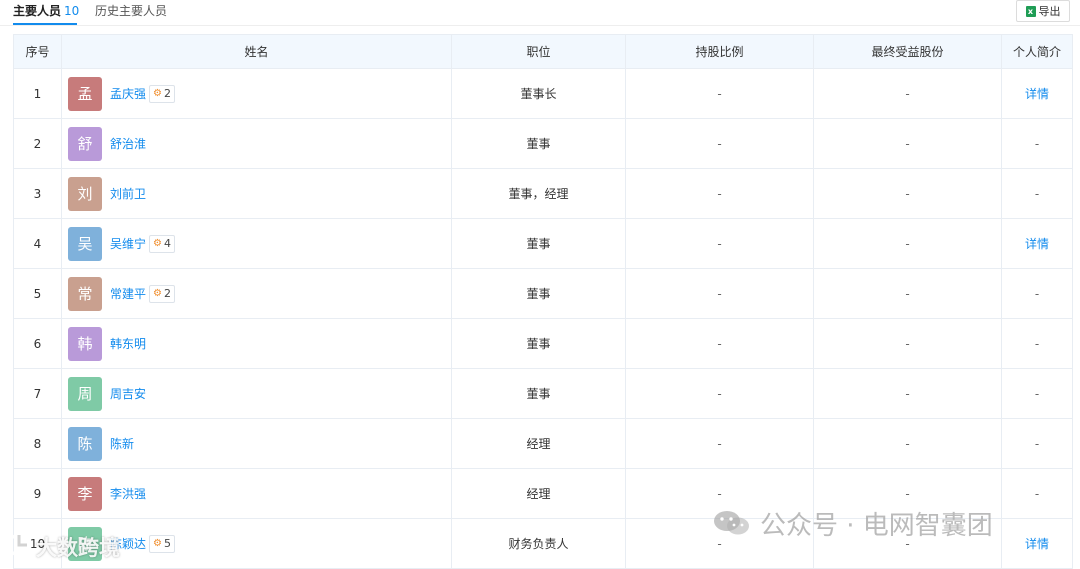 The width and height of the screenshot is (1080, 569). I want to click on name-cell: 韩韩东明, so click(256, 343).